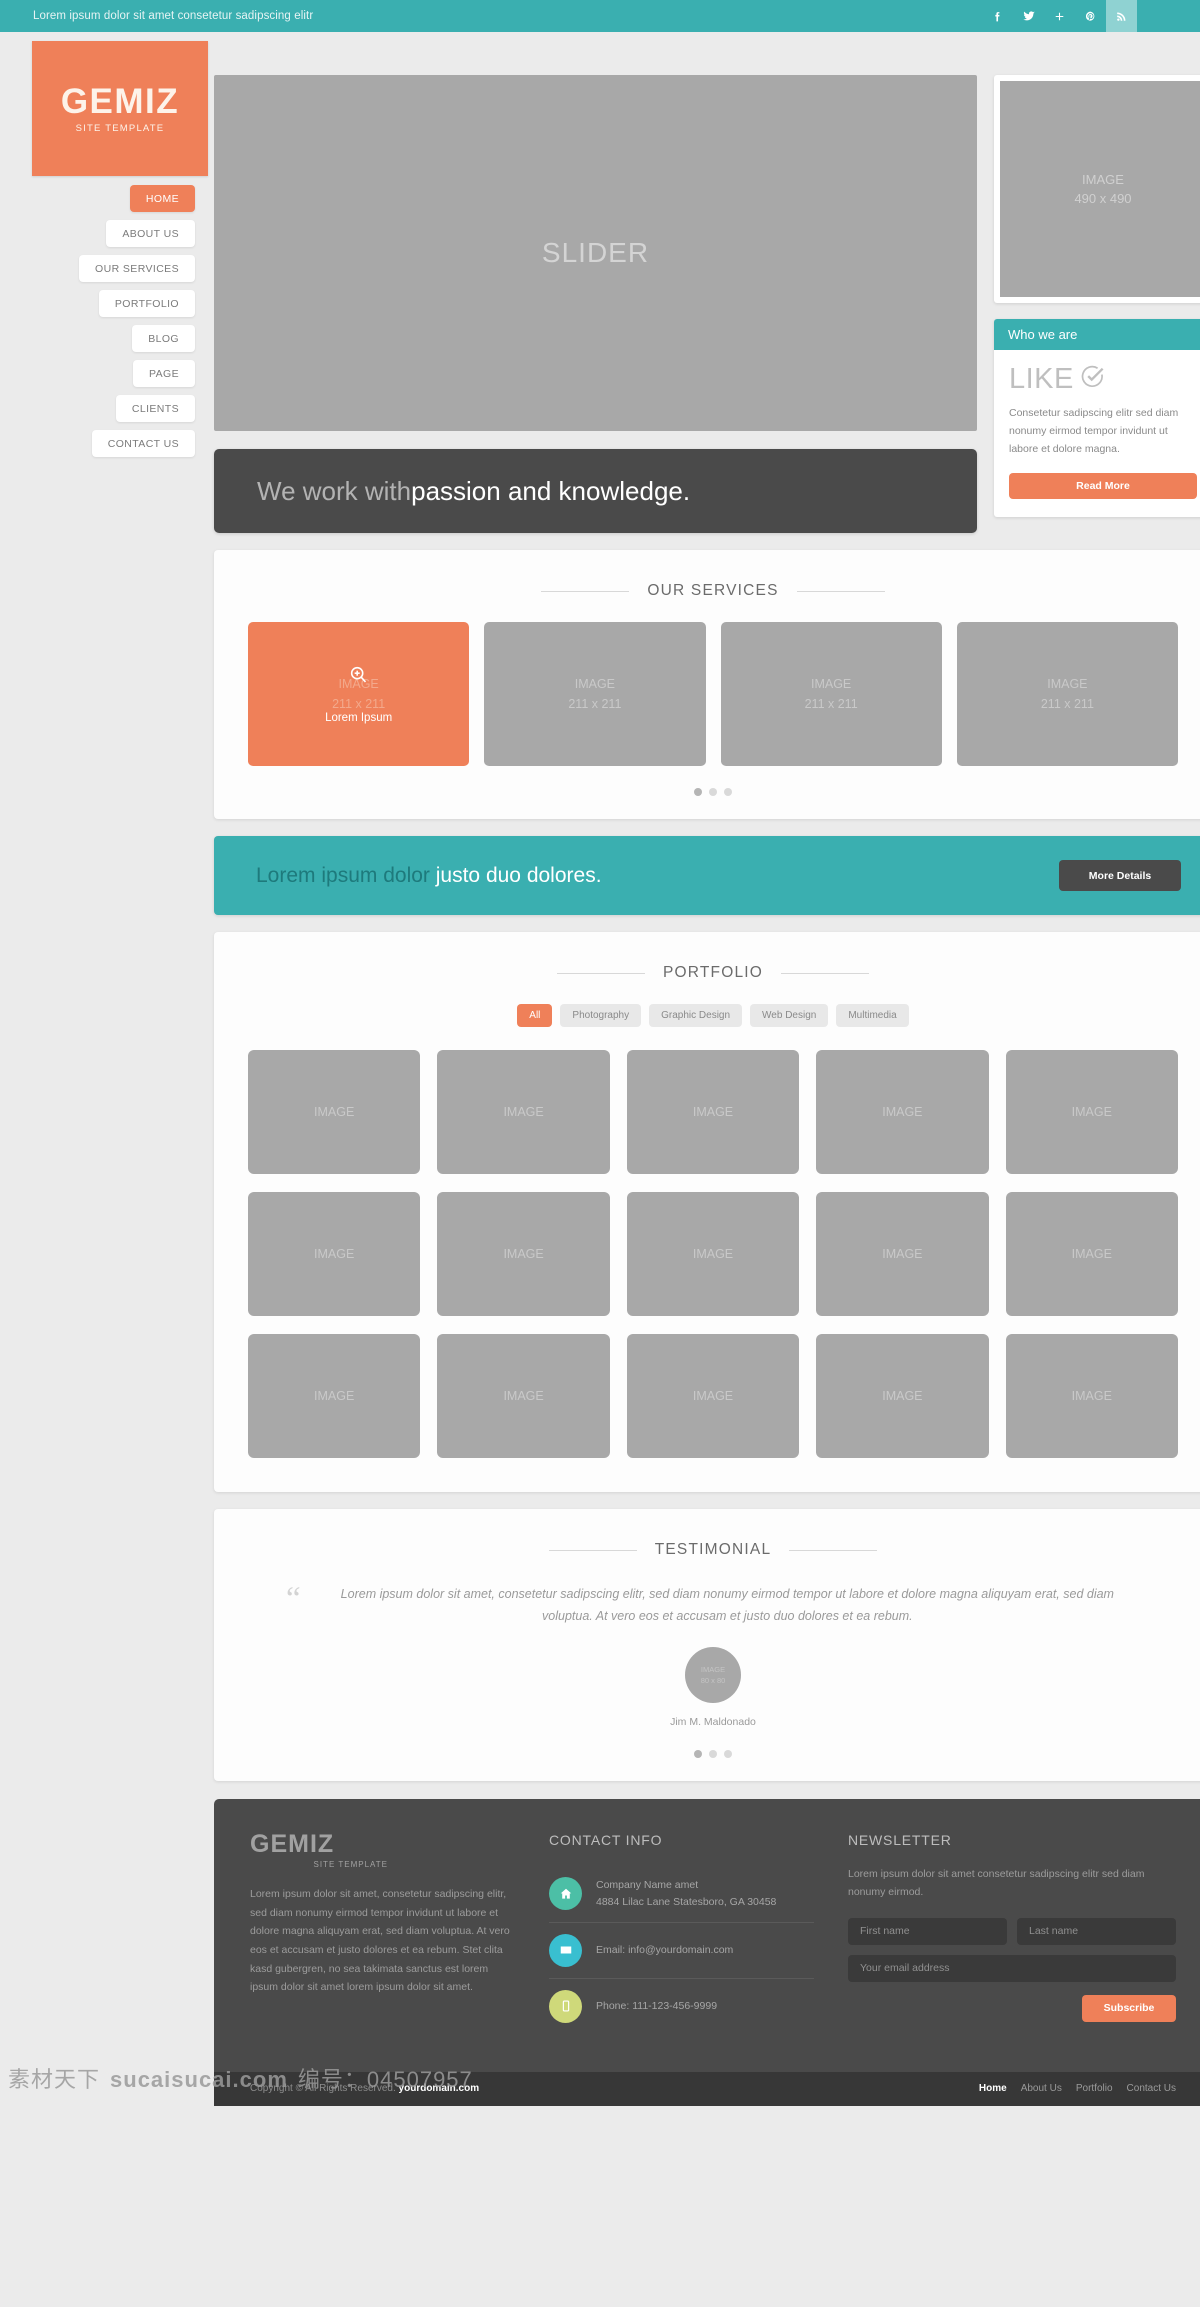 The width and height of the screenshot is (1200, 2307). Describe the element at coordinates (1097, 189) in the screenshot. I see `hero-image-panel: IMAGE 490 x 490` at that location.